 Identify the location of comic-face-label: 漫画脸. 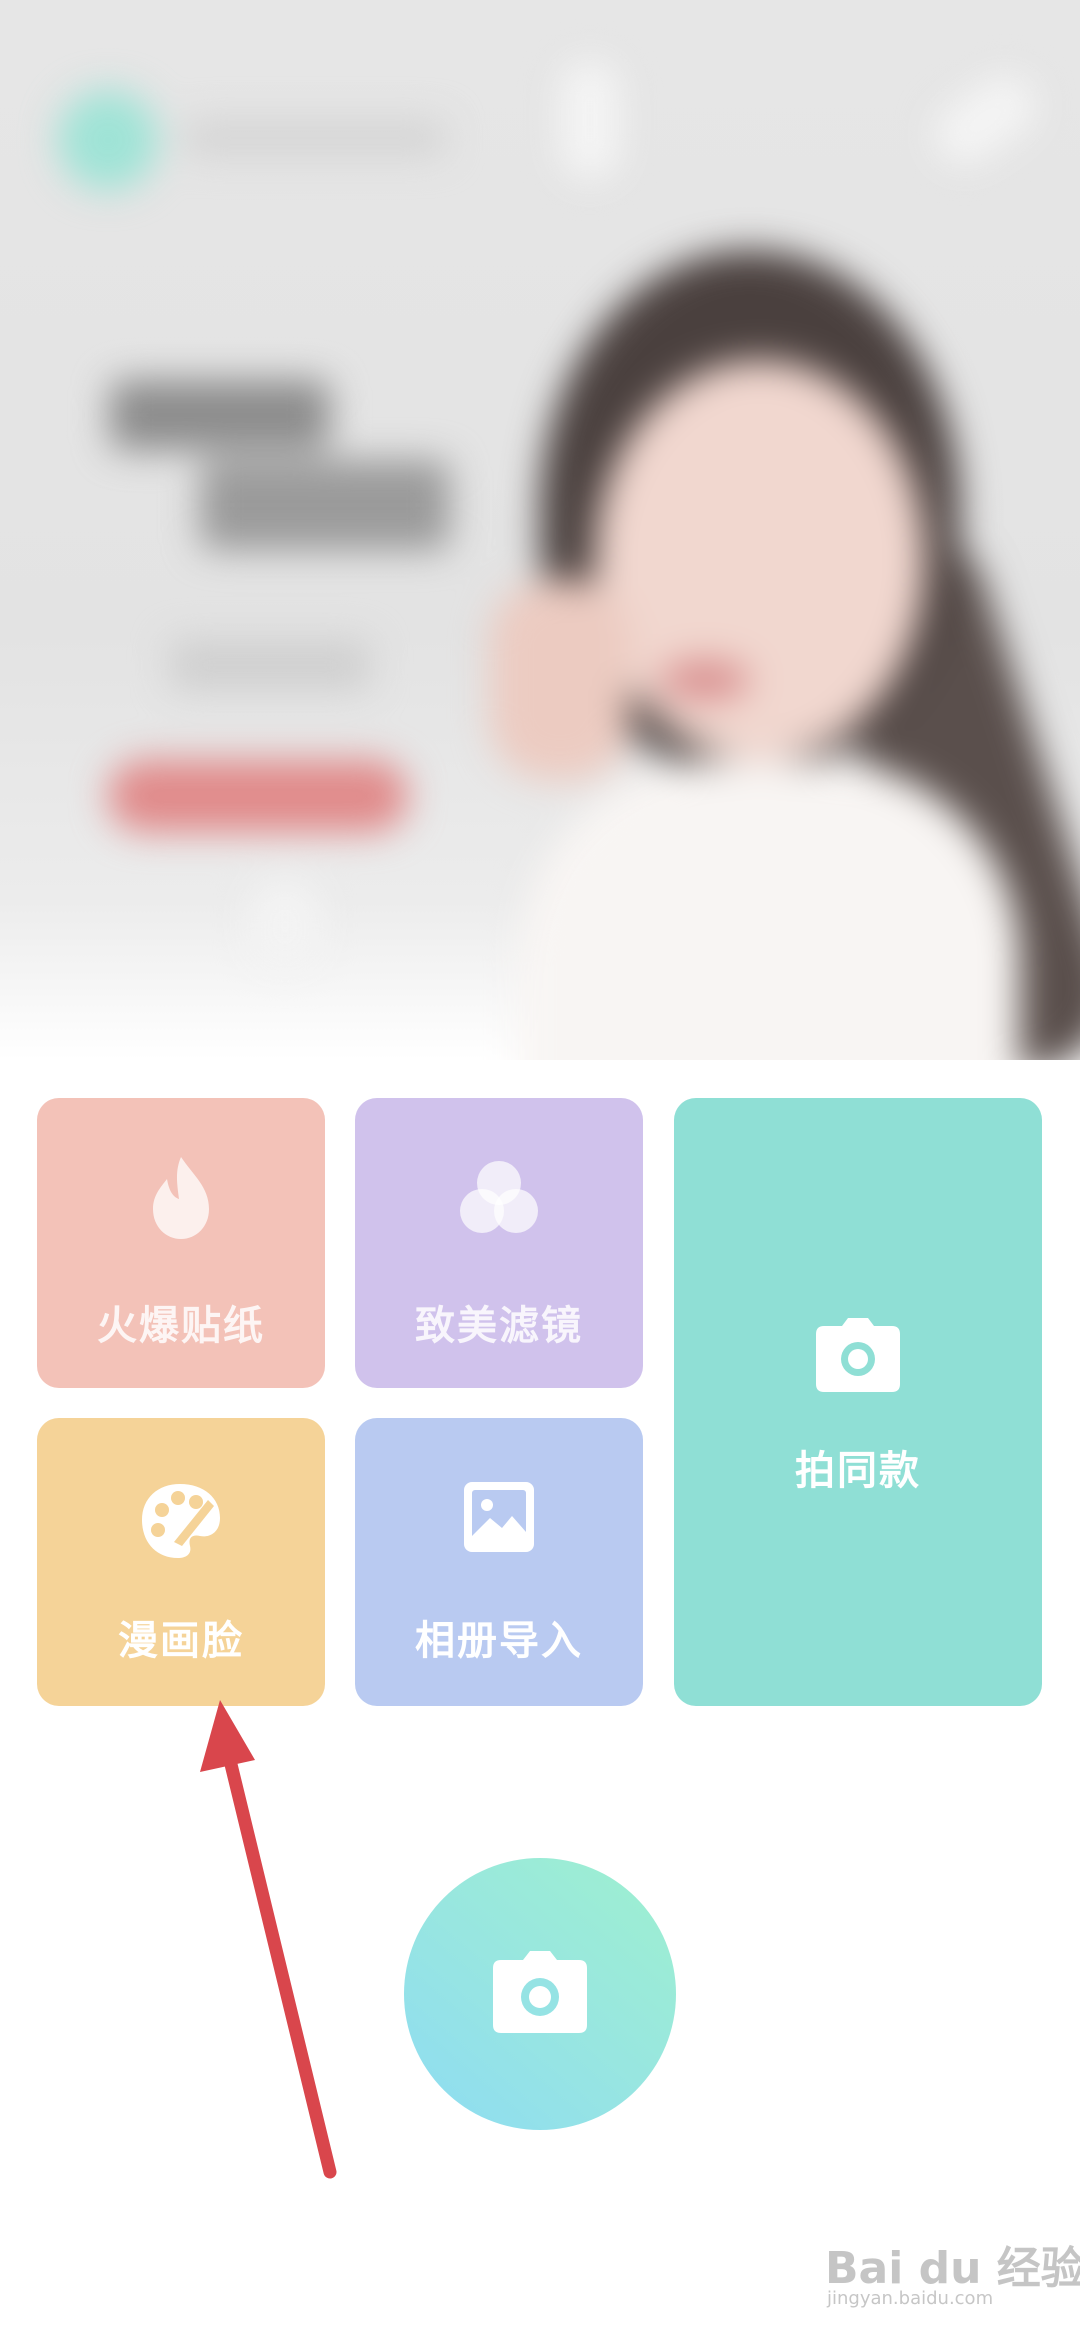
(181, 1641).